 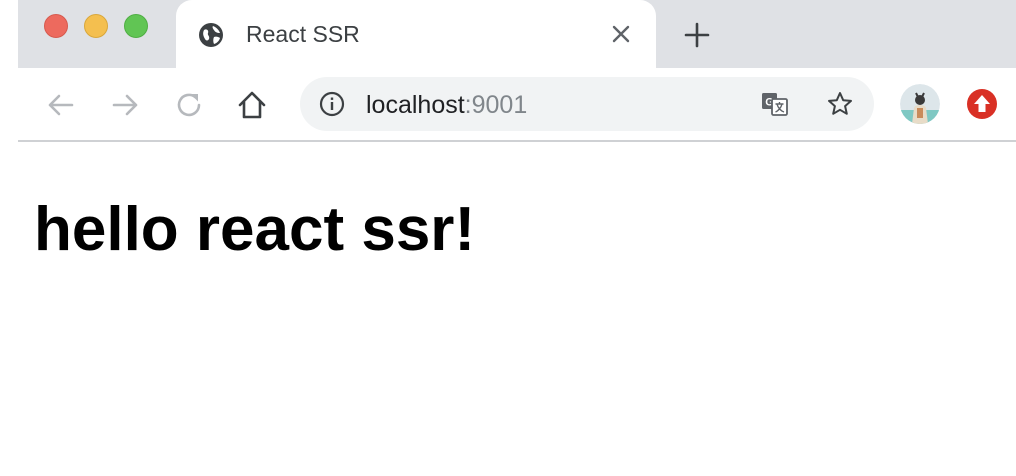 I want to click on tab-react-ssr: React SSR, so click(x=416, y=34).